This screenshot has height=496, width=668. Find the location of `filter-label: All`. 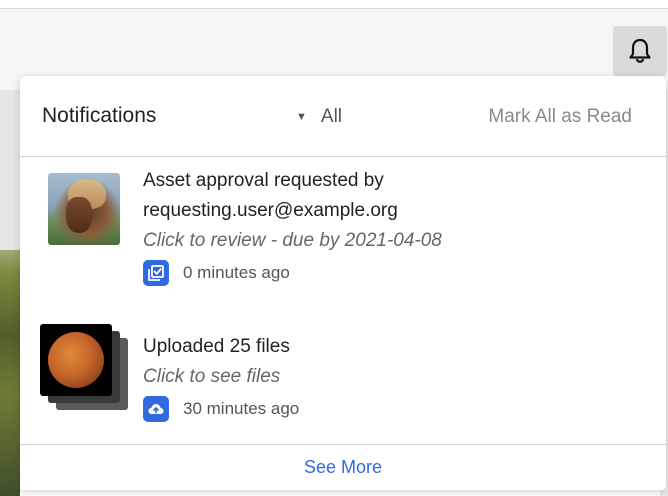

filter-label: All is located at coordinates (331, 116).